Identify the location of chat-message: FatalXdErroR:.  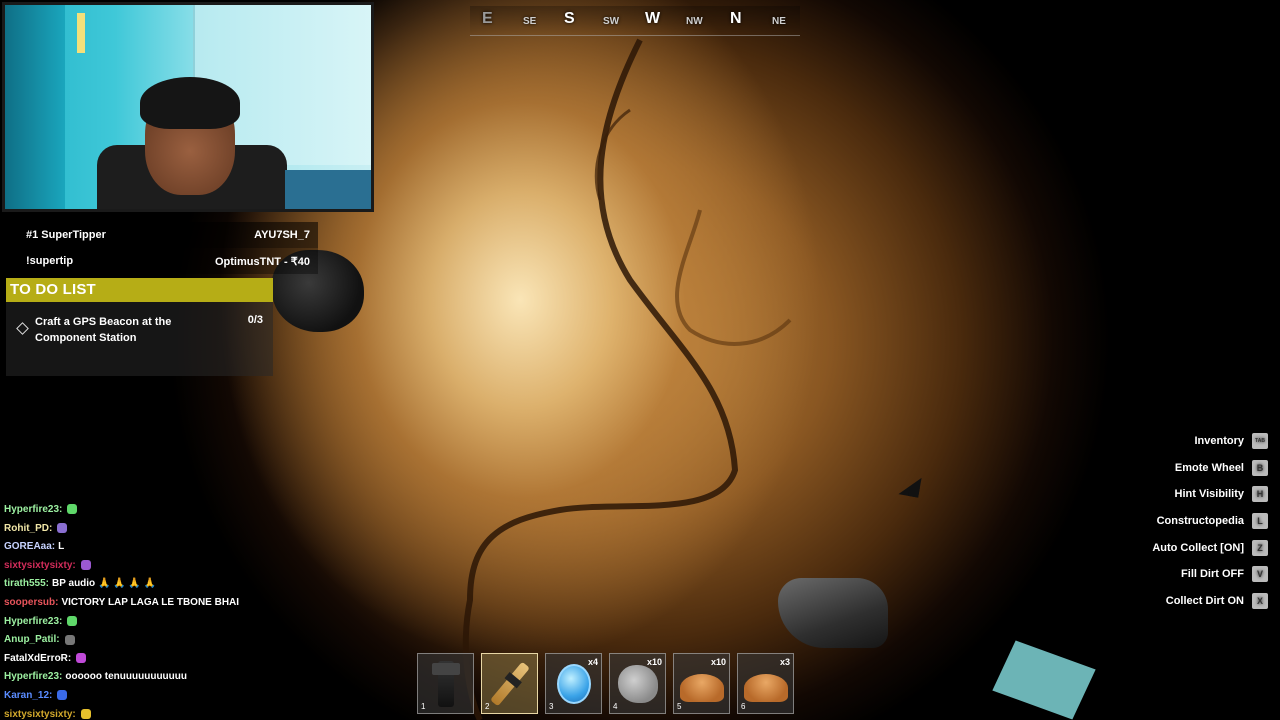
(139, 659).